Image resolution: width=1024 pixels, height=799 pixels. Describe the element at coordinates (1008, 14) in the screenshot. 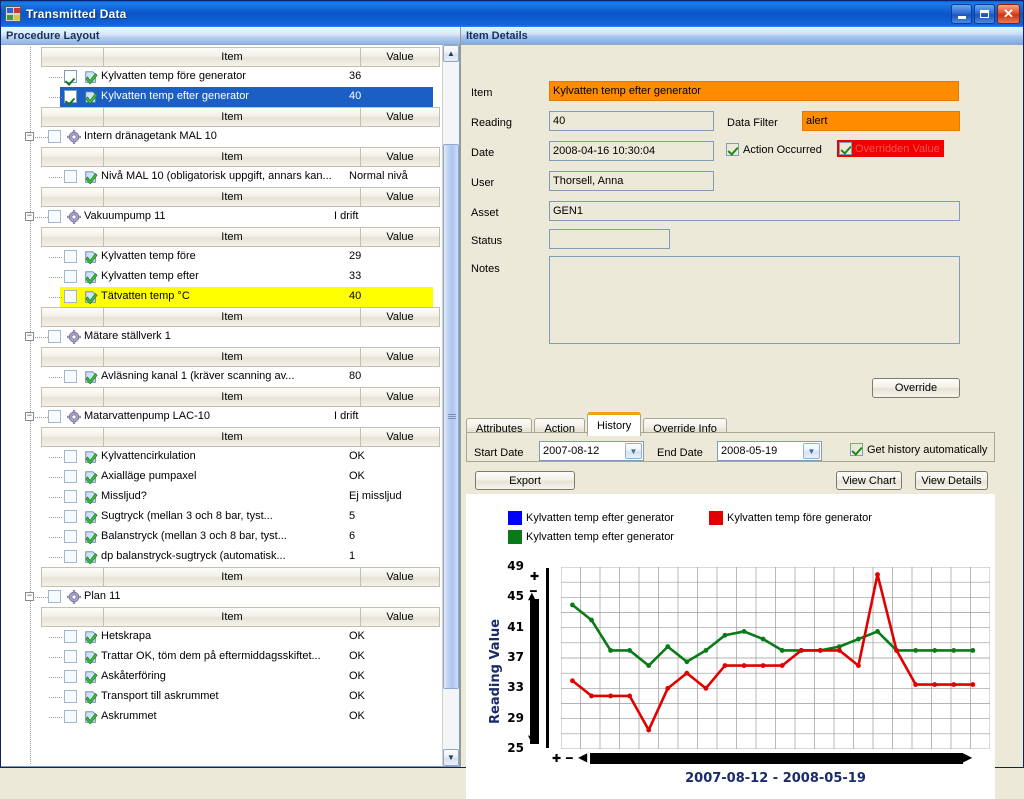

I see `close-button: ✕` at that location.